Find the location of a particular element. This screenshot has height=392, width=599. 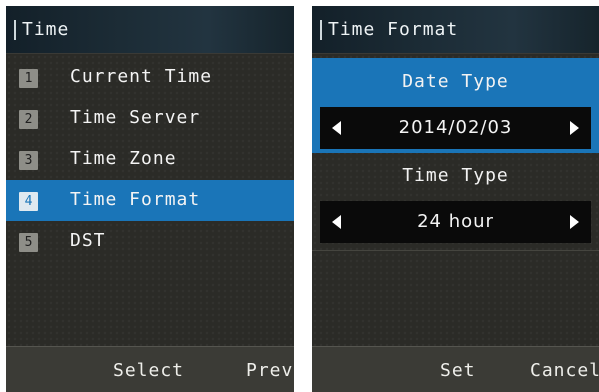

screen-title: Time is located at coordinates (46, 29).